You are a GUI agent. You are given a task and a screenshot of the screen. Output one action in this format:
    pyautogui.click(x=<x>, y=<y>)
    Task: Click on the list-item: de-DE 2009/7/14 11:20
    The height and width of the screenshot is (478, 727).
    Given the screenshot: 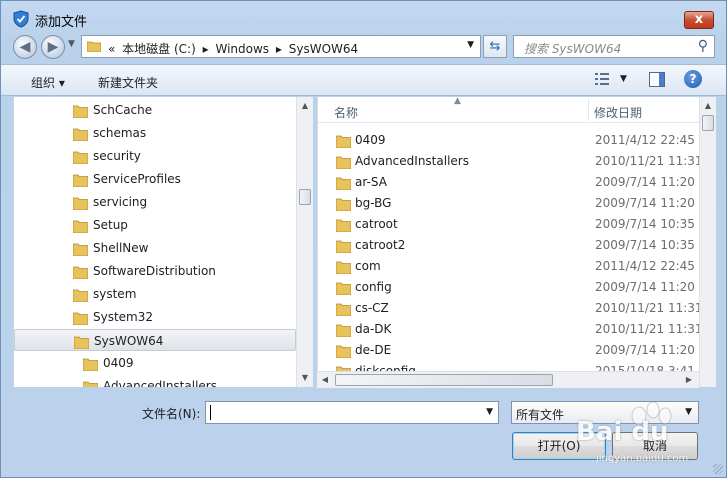 What is the action you would take?
    pyautogui.click(x=508, y=350)
    